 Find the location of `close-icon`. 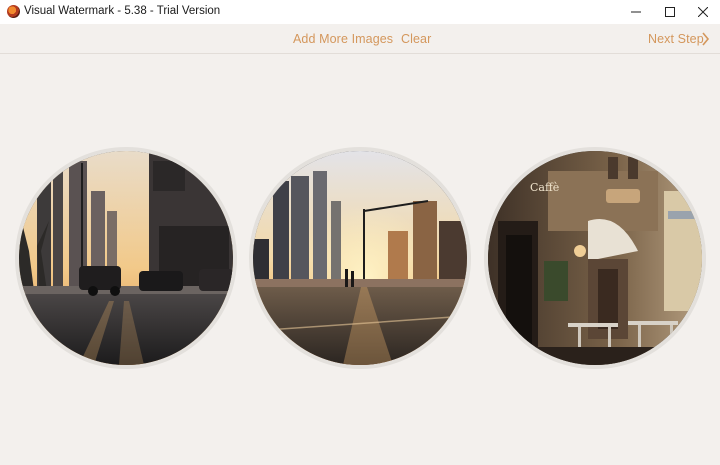

close-icon is located at coordinates (703, 12).